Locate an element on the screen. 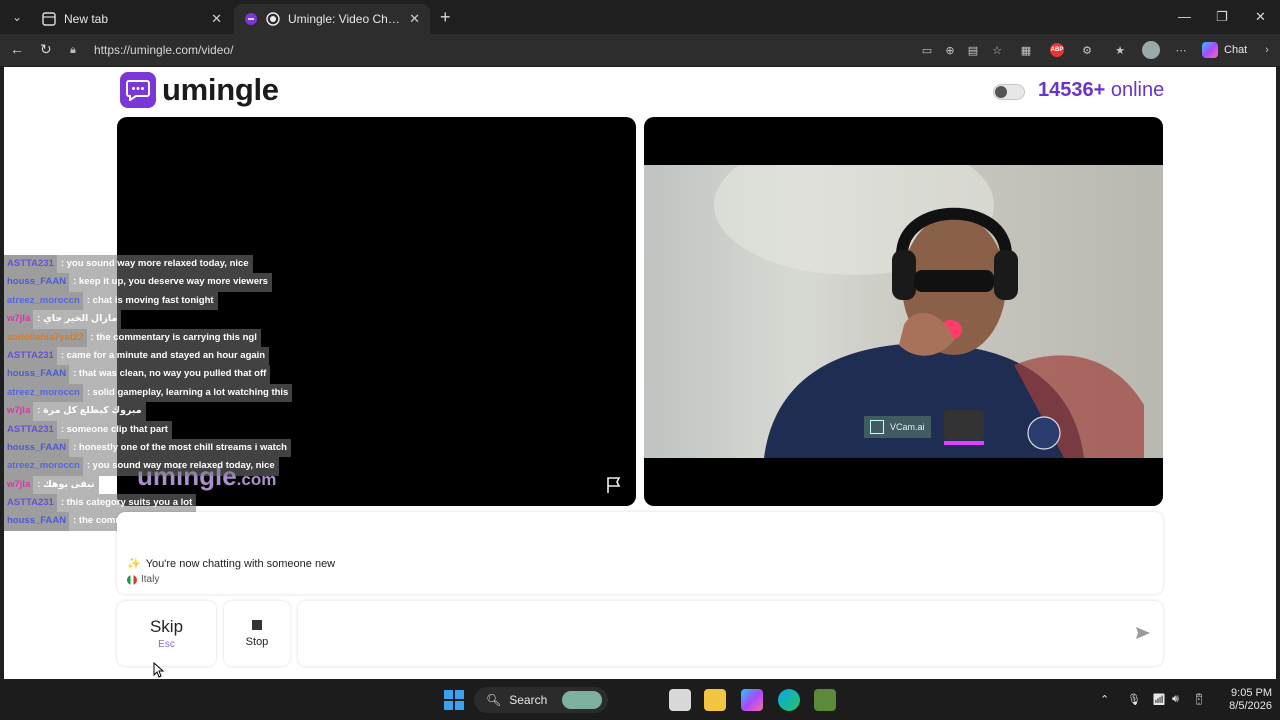 The height and width of the screenshot is (720, 1280). skip-button: Skip Esc is located at coordinates (166, 633).